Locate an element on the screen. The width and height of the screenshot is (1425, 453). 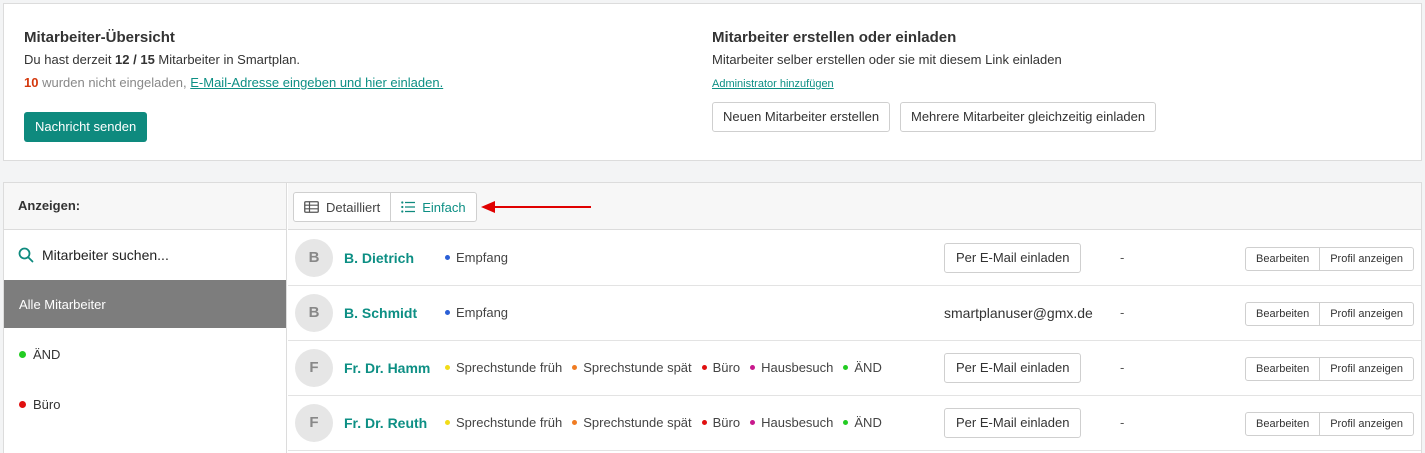
detailed-view-label: Detailliert is located at coordinates (353, 207).